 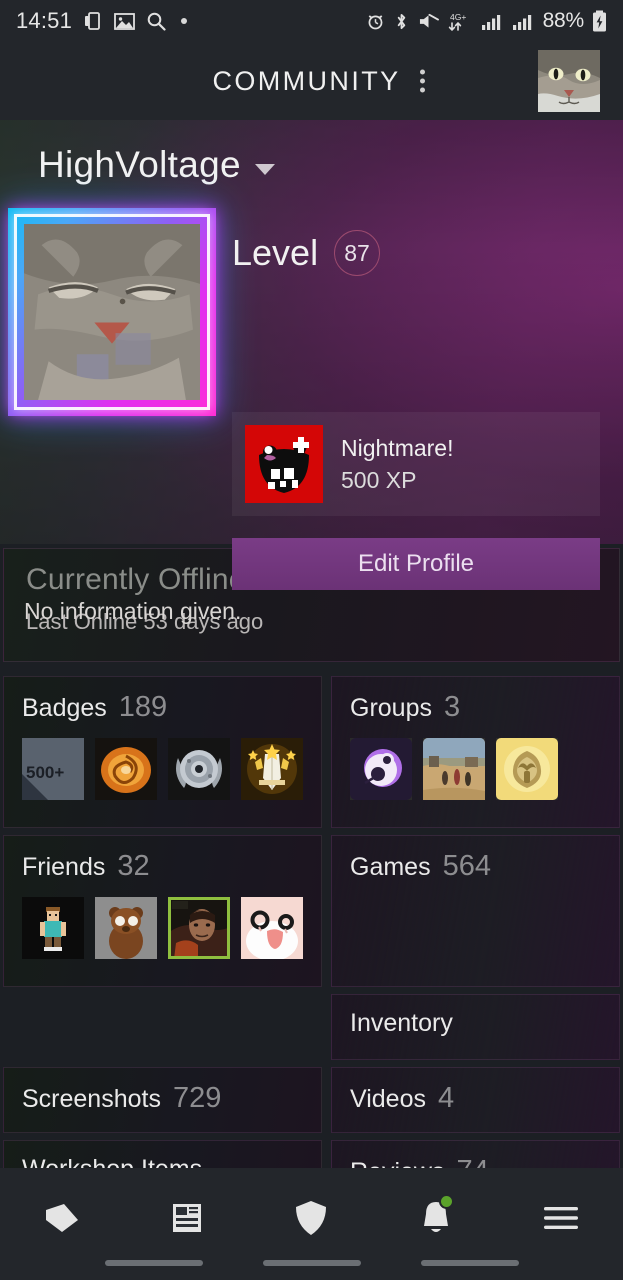 What do you see at coordinates (306, 80) in the screenshot?
I see `page-title: COMMUNITY` at bounding box center [306, 80].